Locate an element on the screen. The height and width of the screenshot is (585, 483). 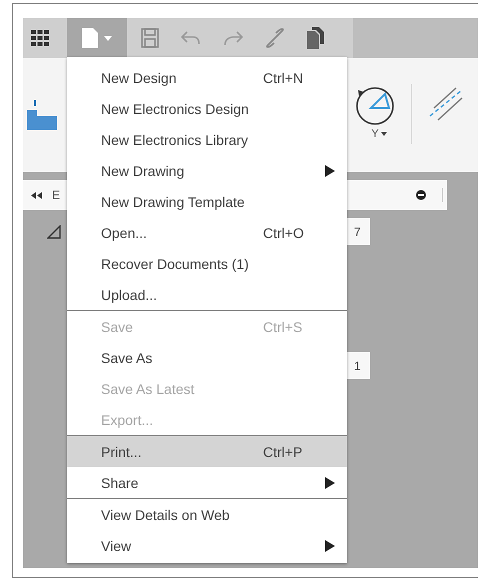
menu-item: New Electronics Library is located at coordinates (207, 139).